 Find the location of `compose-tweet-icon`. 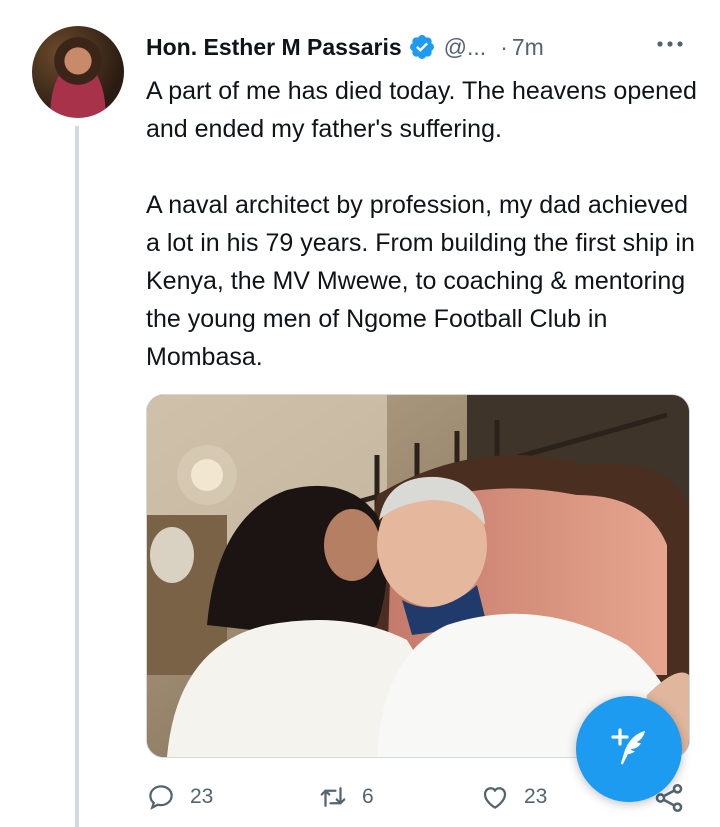

compose-tweet-icon is located at coordinates (628, 746).